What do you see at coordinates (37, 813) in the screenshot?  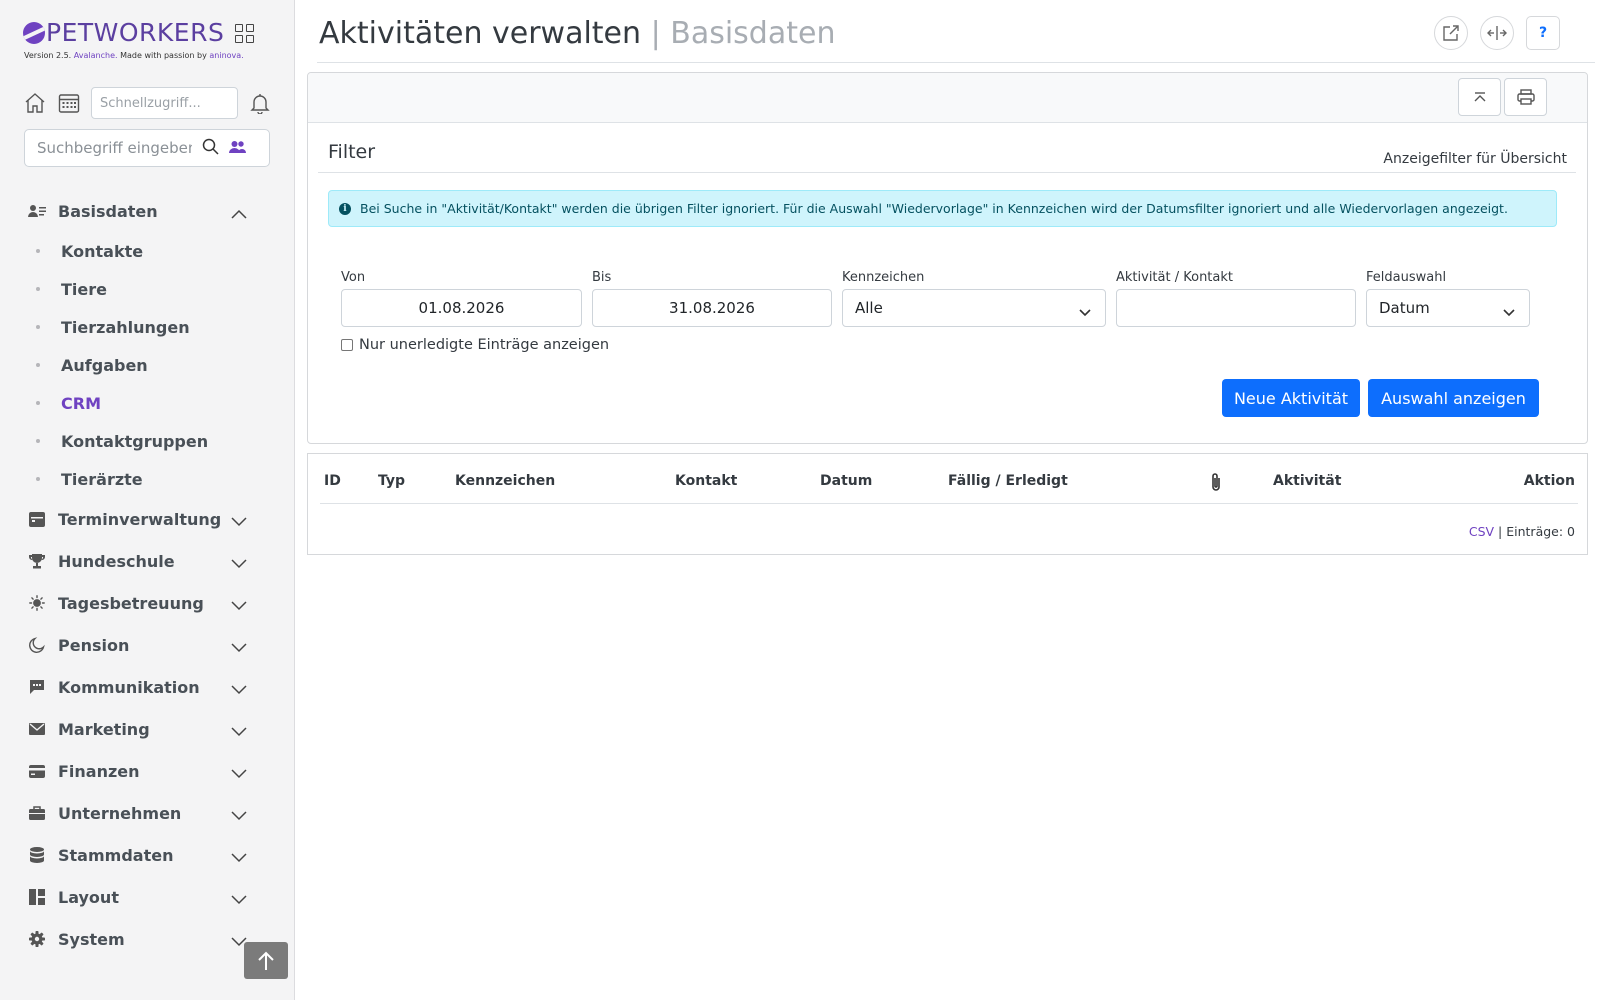 I see `briefcase-icon` at bounding box center [37, 813].